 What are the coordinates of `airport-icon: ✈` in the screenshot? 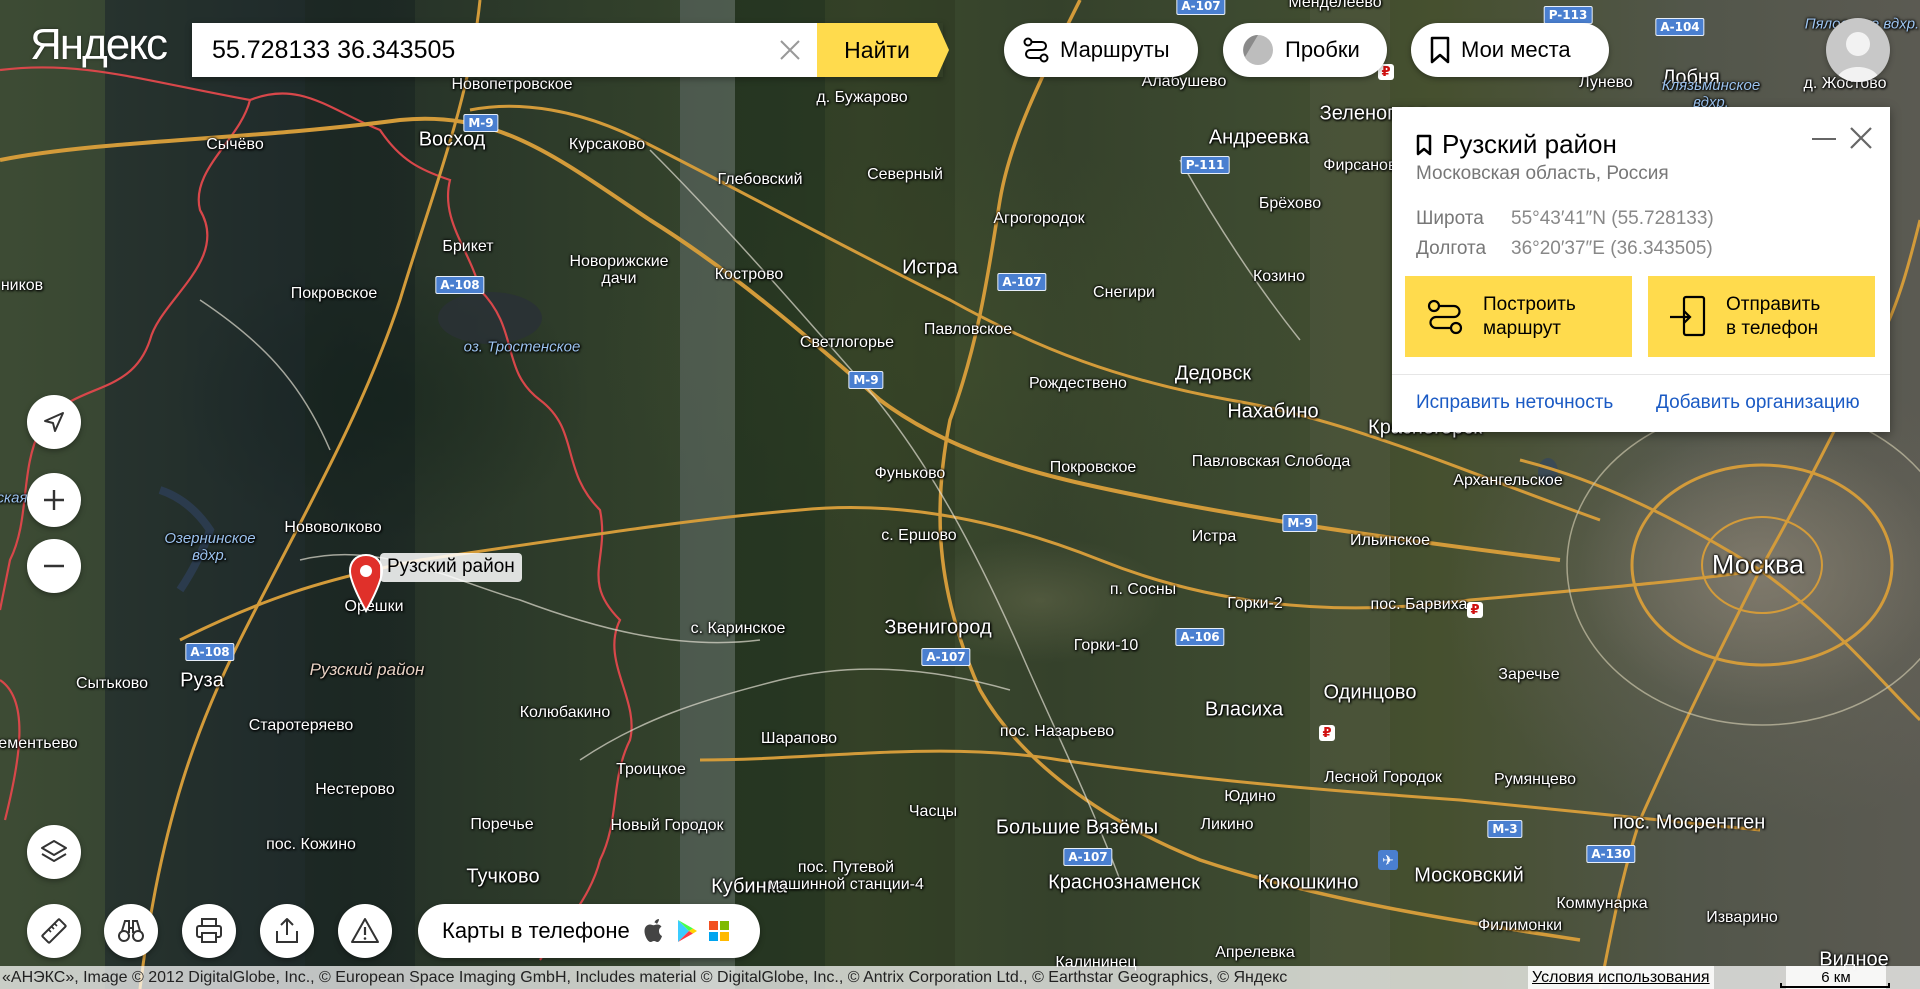 It's located at (1388, 860).